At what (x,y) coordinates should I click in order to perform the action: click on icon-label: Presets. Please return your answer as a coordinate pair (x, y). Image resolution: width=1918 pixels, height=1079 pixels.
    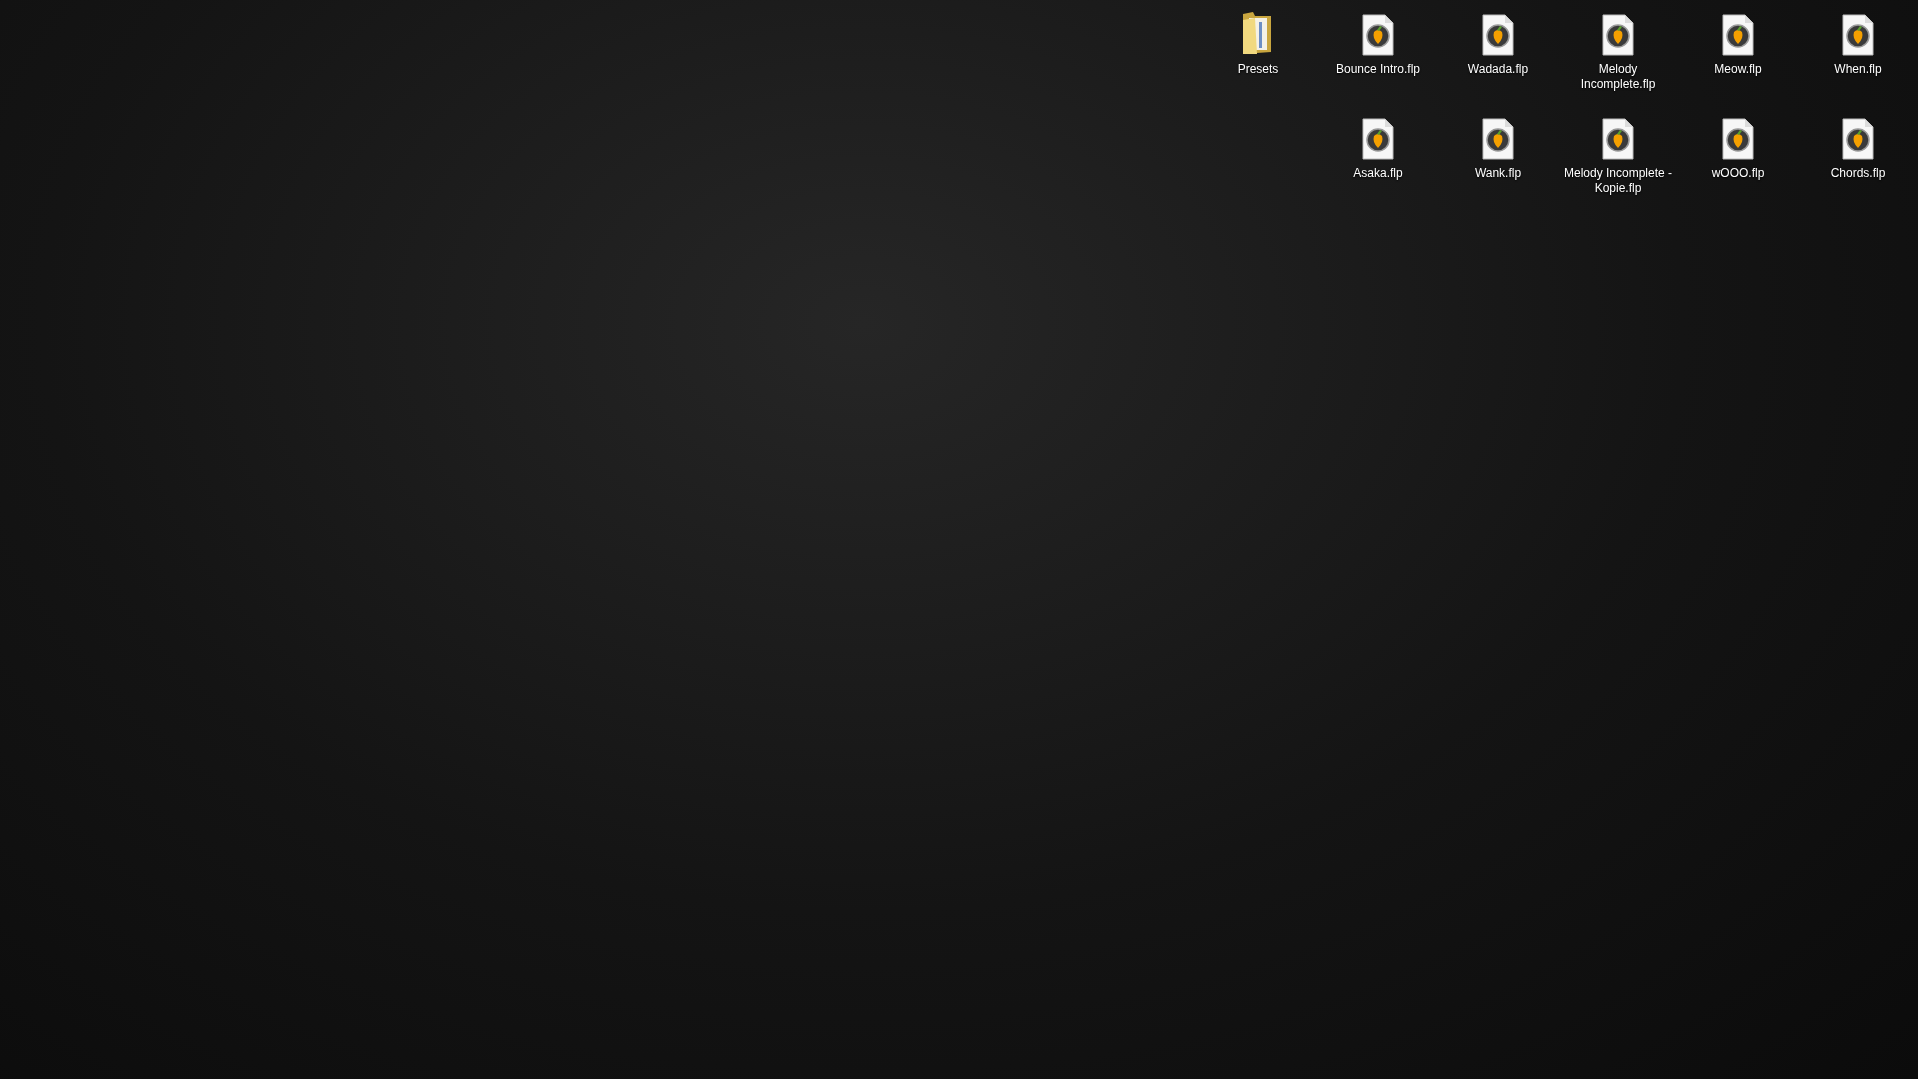
    Looking at the image, I should click on (1258, 69).